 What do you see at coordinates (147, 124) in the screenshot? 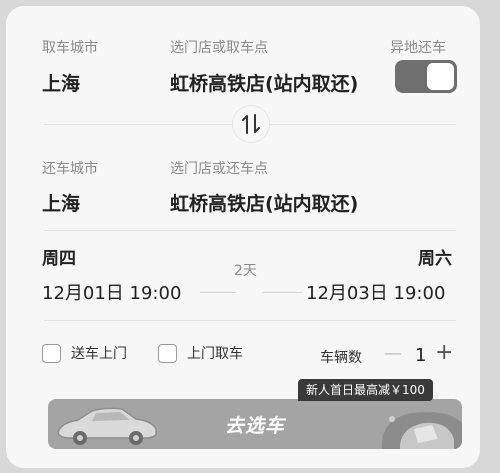
I see `divider-left` at bounding box center [147, 124].